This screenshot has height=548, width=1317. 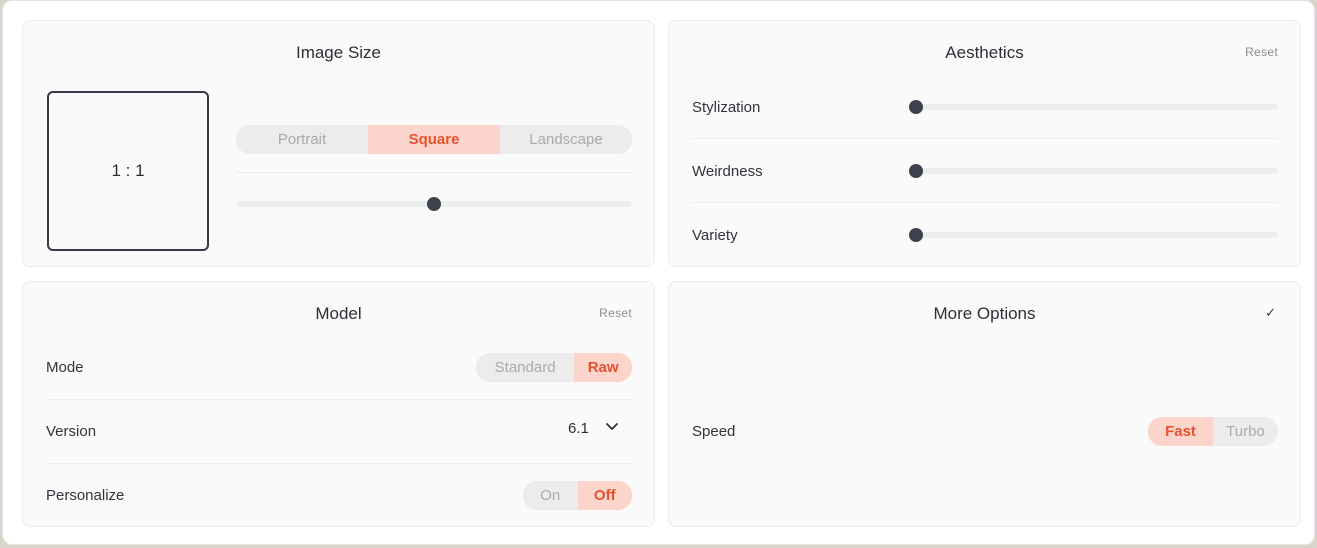 I want to click on variety-slider, so click(x=1093, y=235).